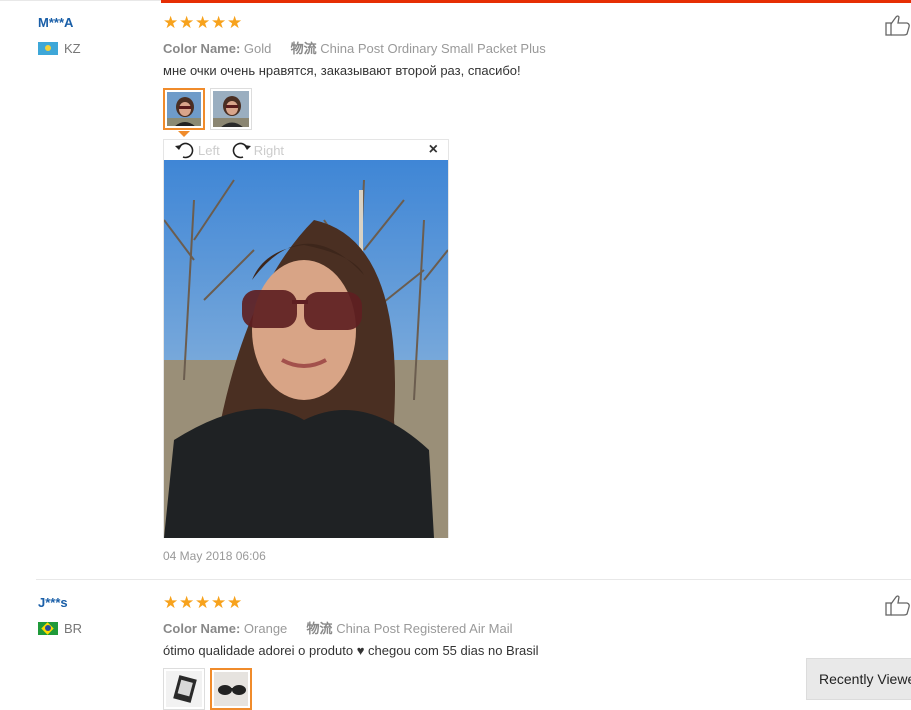 The image size is (911, 710). I want to click on thumb-pointer, so click(184, 134).